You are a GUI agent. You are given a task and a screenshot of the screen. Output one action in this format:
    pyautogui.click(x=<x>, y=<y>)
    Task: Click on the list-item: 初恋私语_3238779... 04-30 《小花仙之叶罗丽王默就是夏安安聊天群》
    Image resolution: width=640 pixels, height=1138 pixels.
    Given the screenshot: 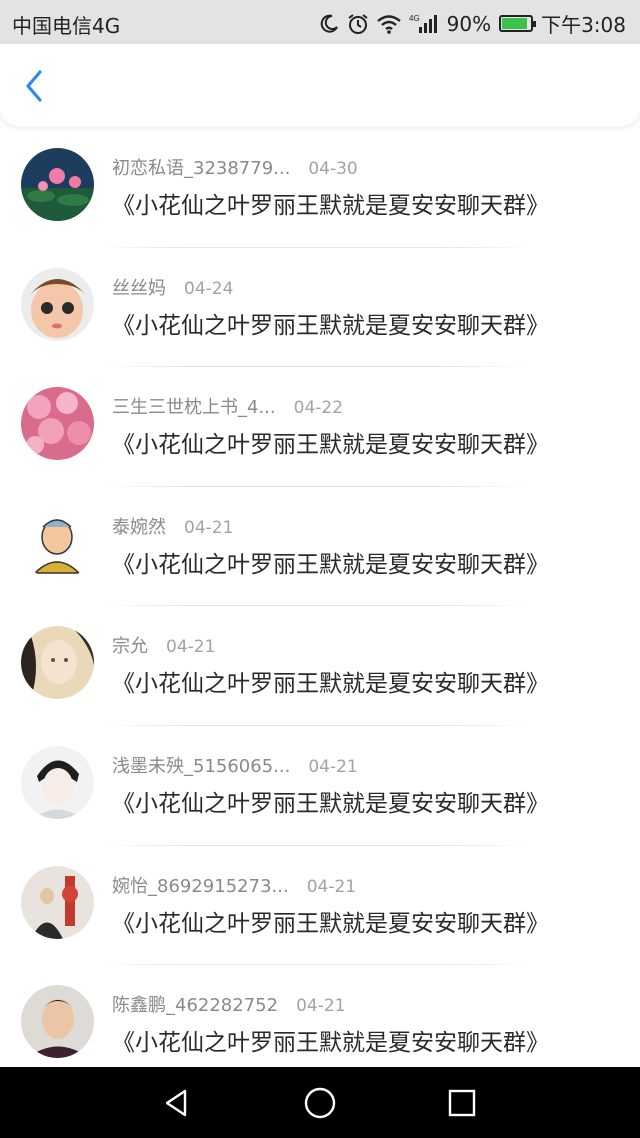 What is the action you would take?
    pyautogui.click(x=320, y=188)
    